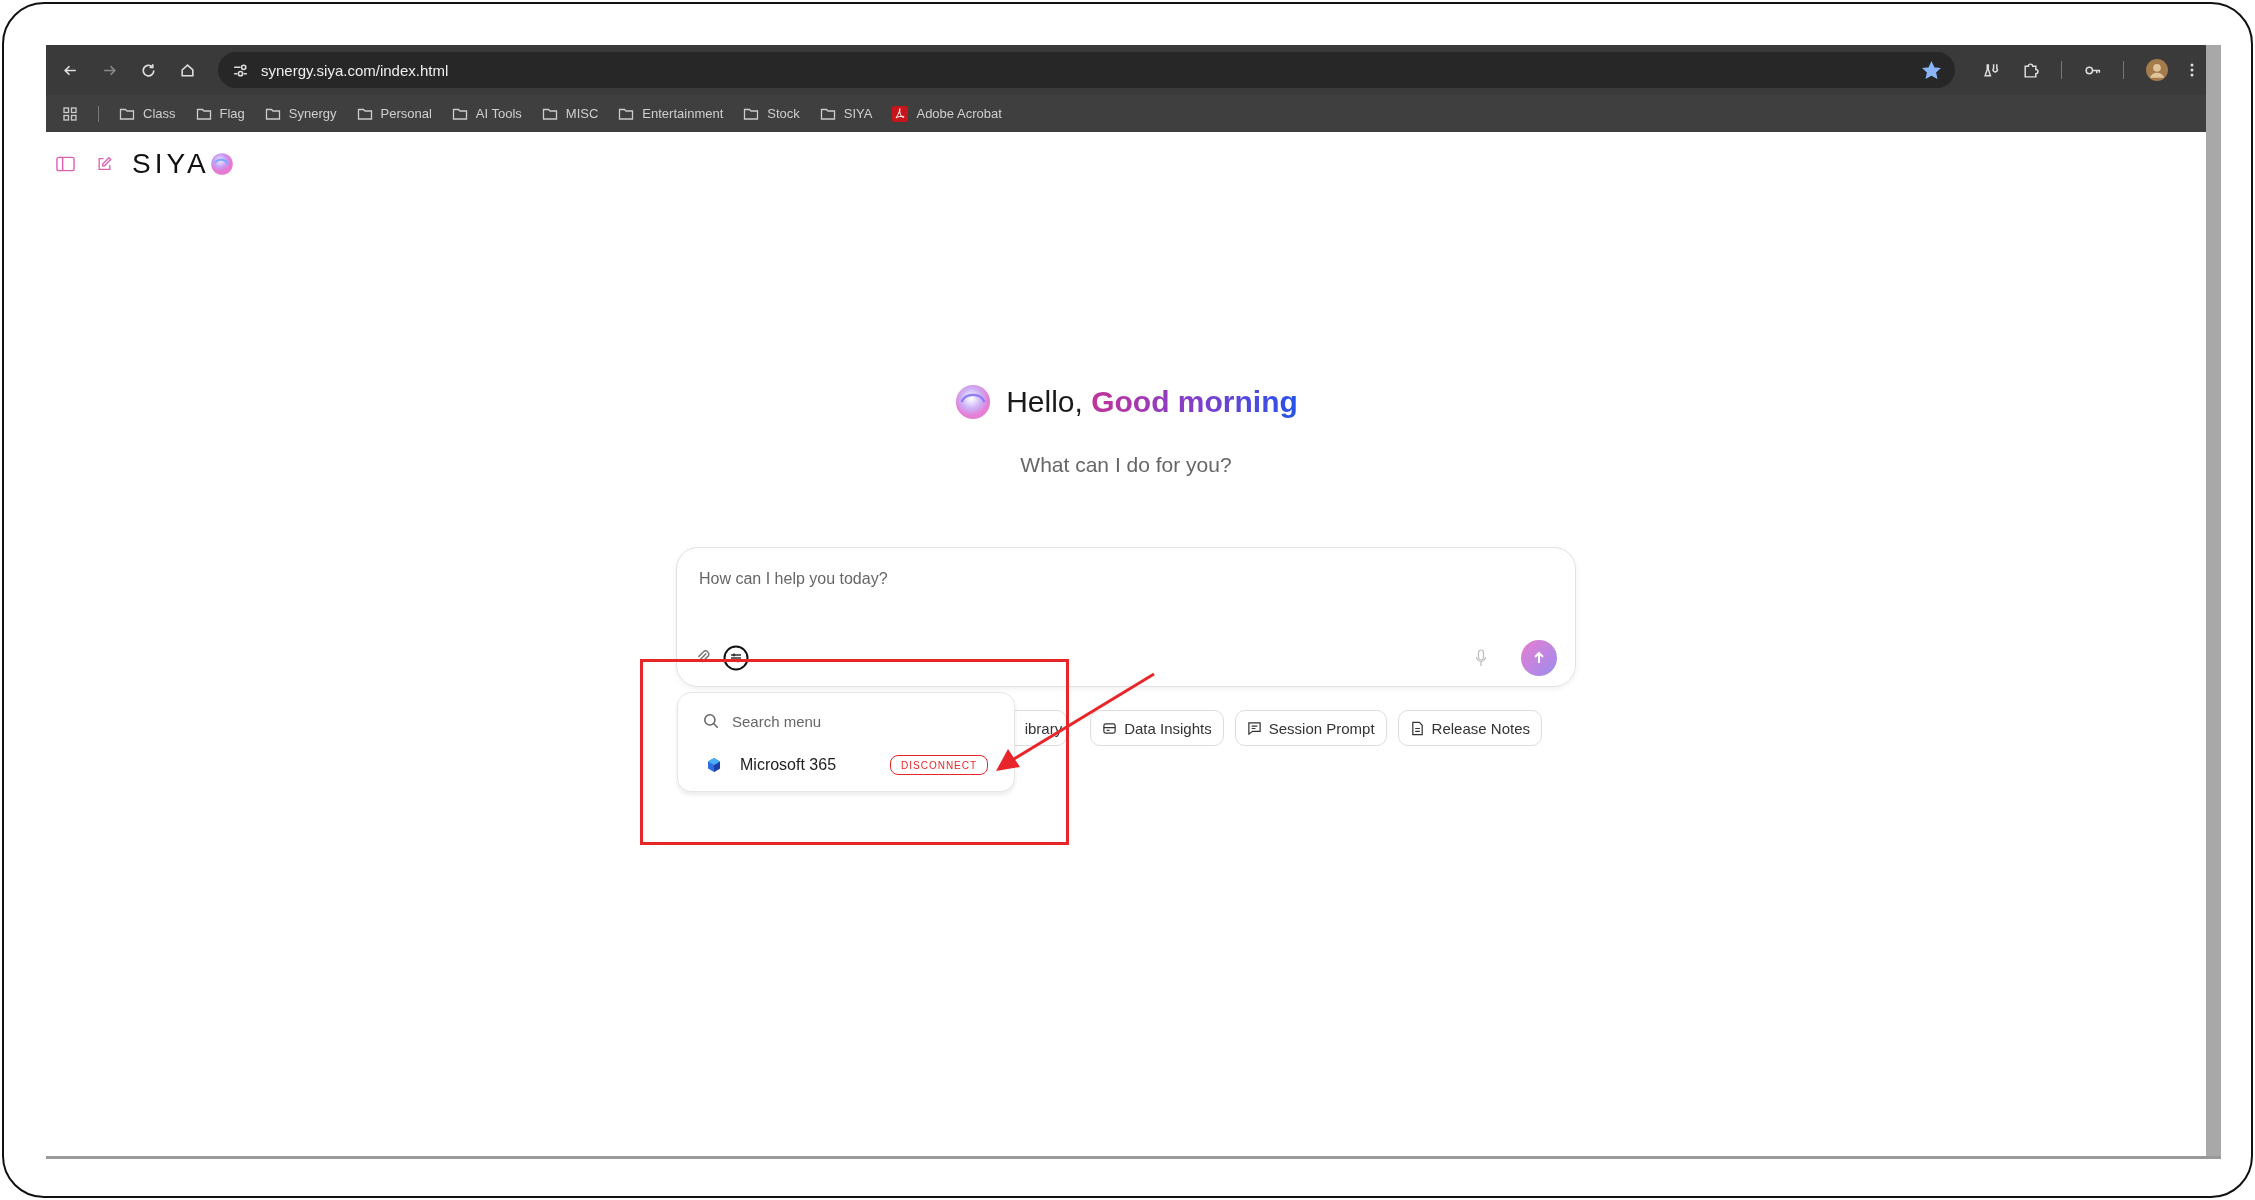  What do you see at coordinates (1991, 70) in the screenshot?
I see `flask-icon` at bounding box center [1991, 70].